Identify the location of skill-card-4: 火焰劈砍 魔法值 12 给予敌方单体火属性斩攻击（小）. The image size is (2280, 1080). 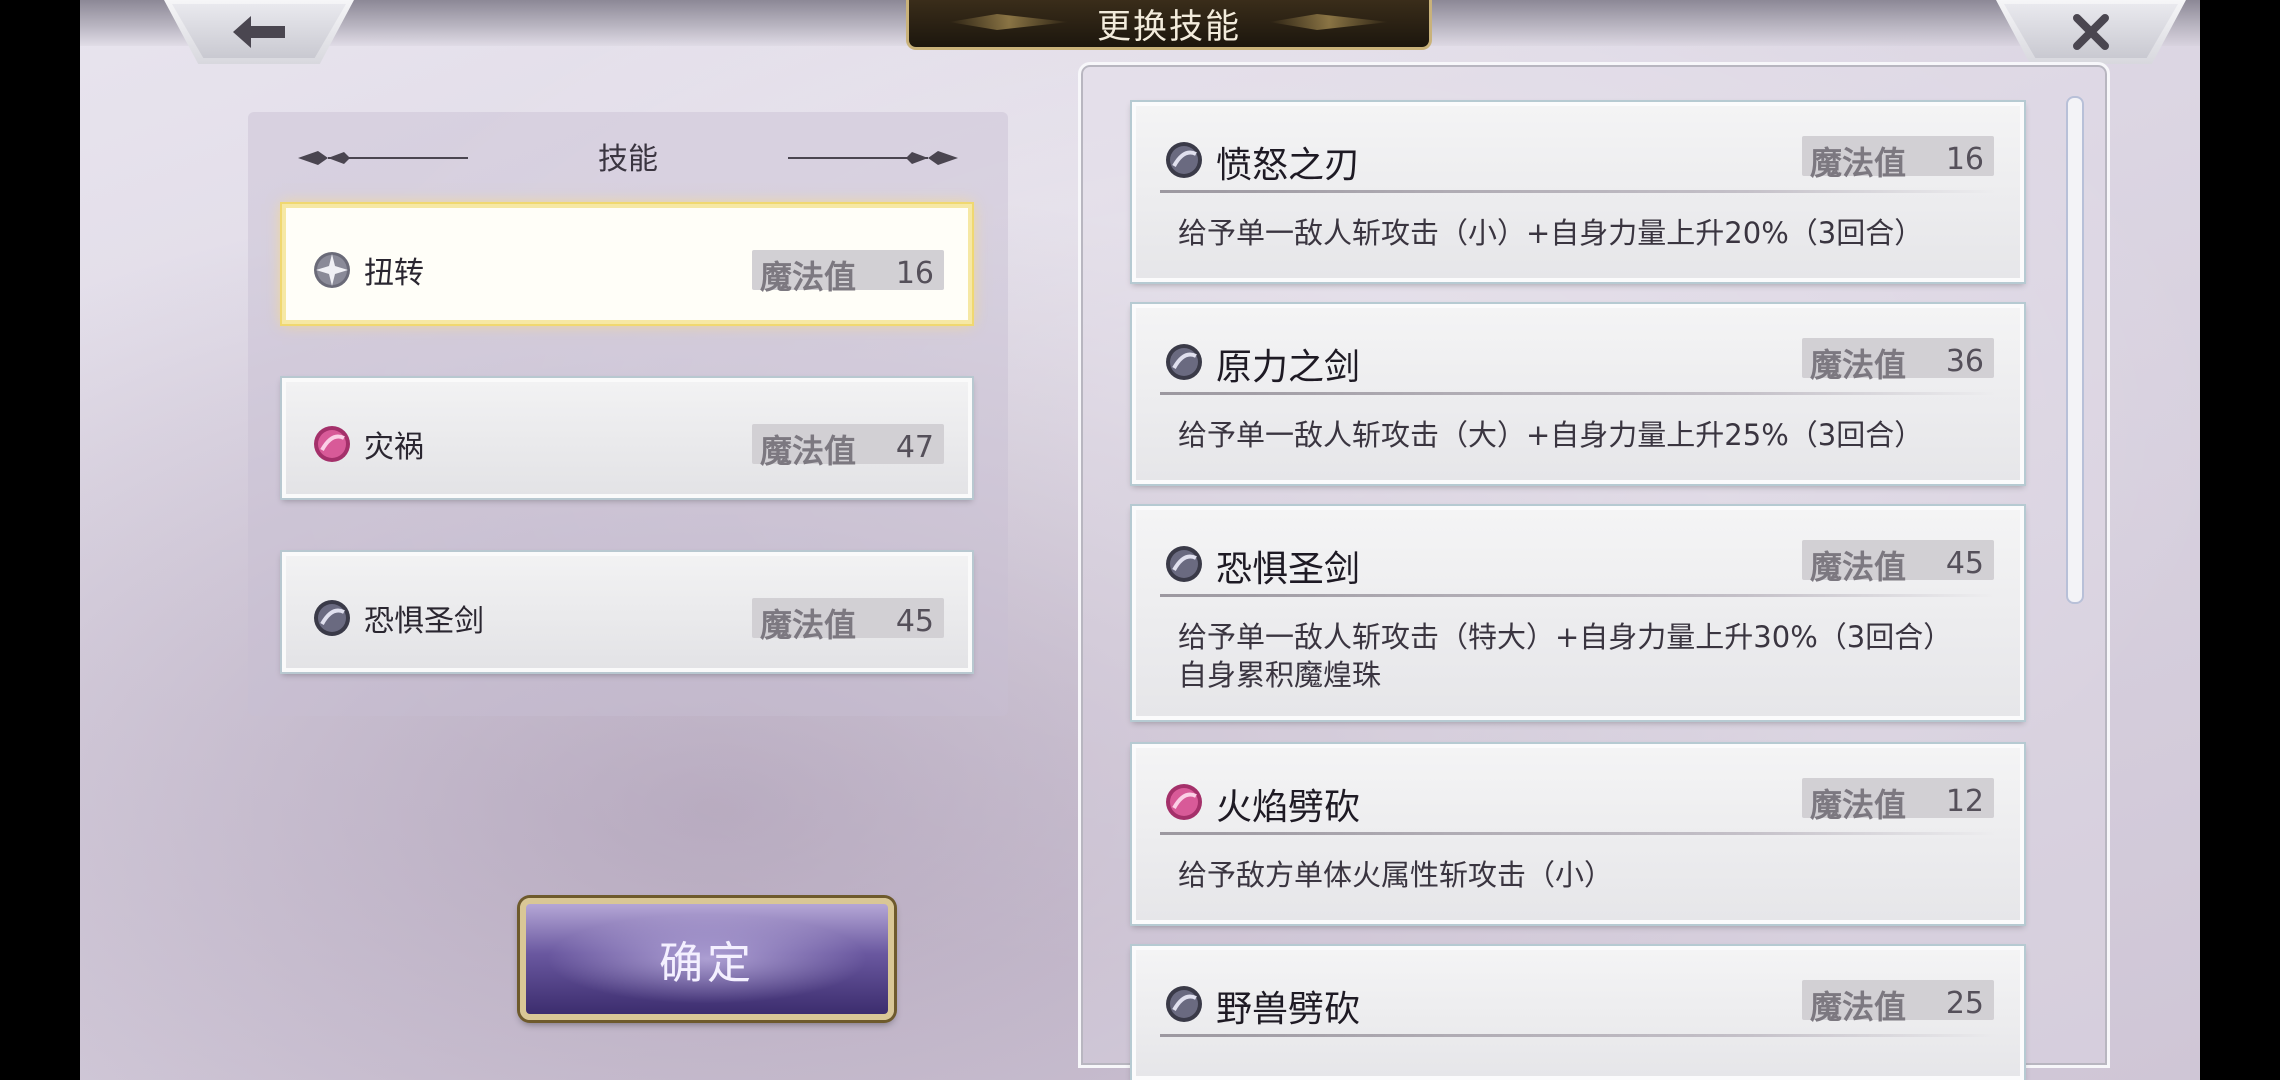
(1578, 834).